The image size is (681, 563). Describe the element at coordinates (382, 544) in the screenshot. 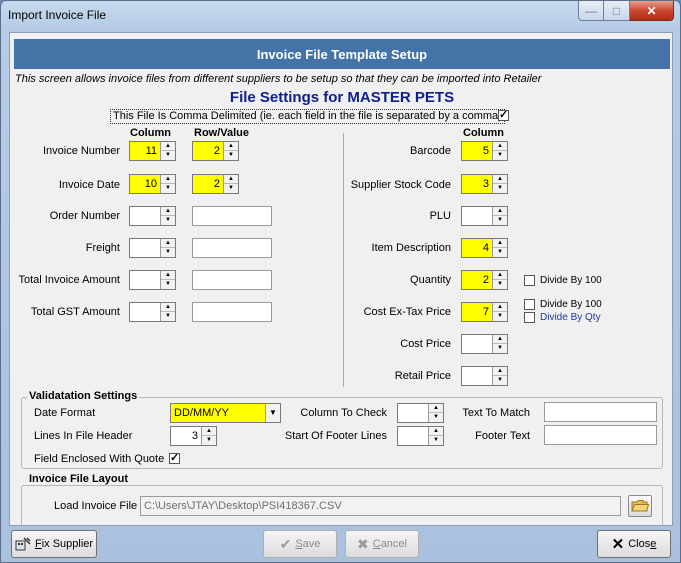

I see `cancel-button: ✖ Cancel` at that location.